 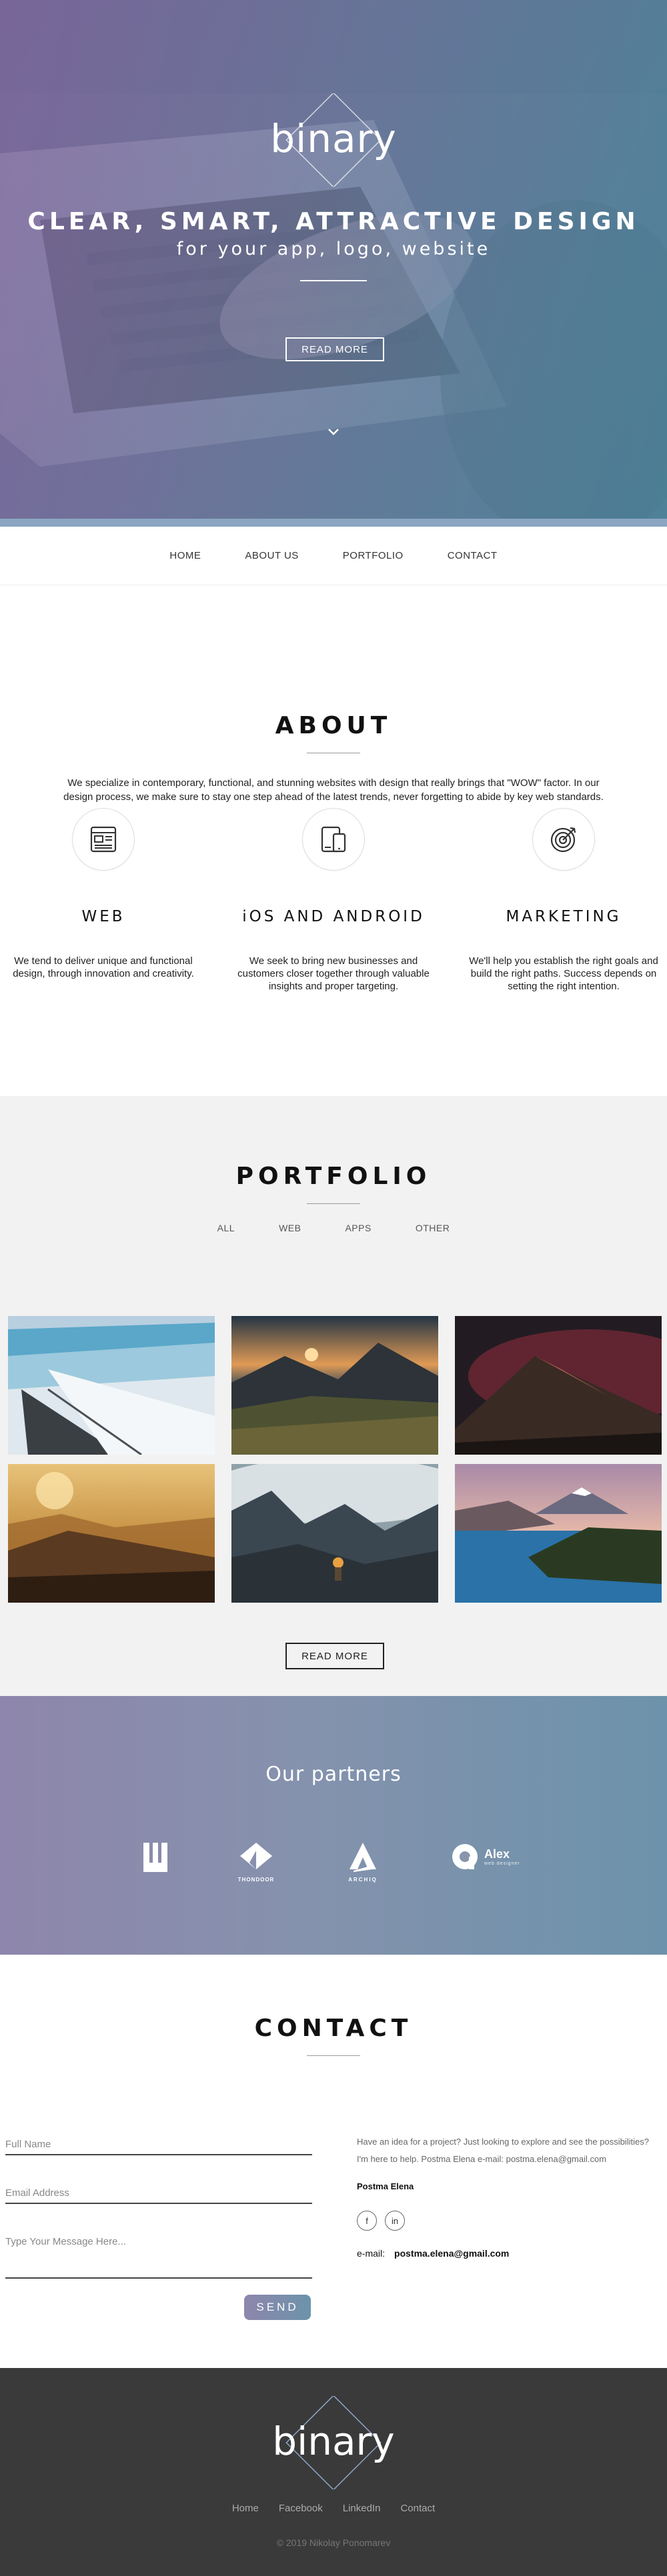 I want to click on hero-divider, so click(x=333, y=280).